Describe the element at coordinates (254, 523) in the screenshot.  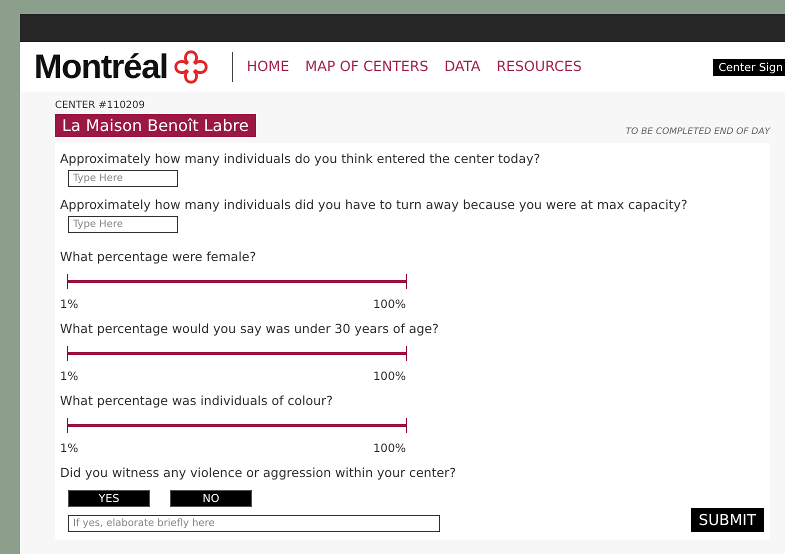
I see `input-field: If yes, elaborate briefly here` at that location.